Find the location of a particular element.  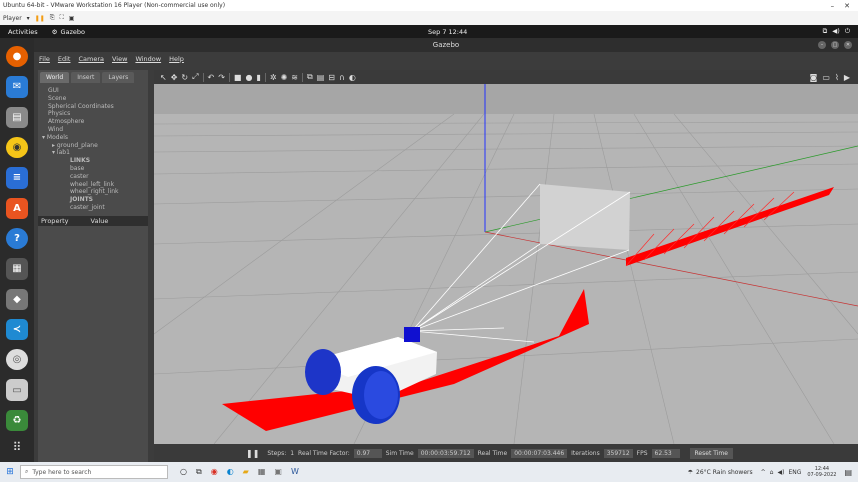

monitor-icon: ▦ is located at coordinates (17, 269).